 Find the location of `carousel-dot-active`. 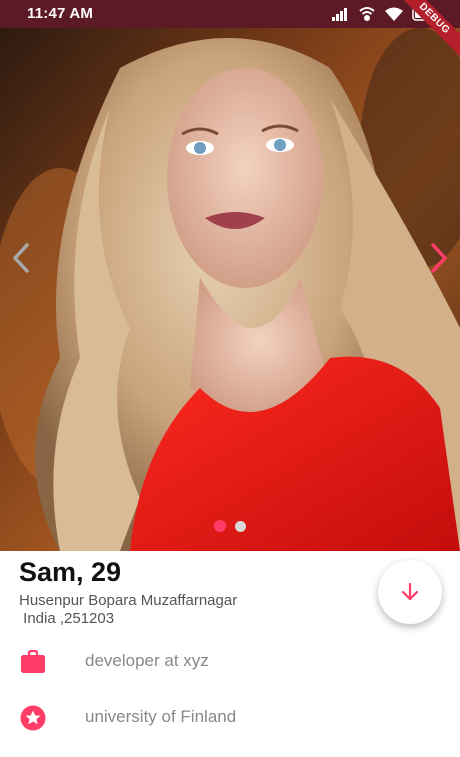

carousel-dot-active is located at coordinates (220, 526).